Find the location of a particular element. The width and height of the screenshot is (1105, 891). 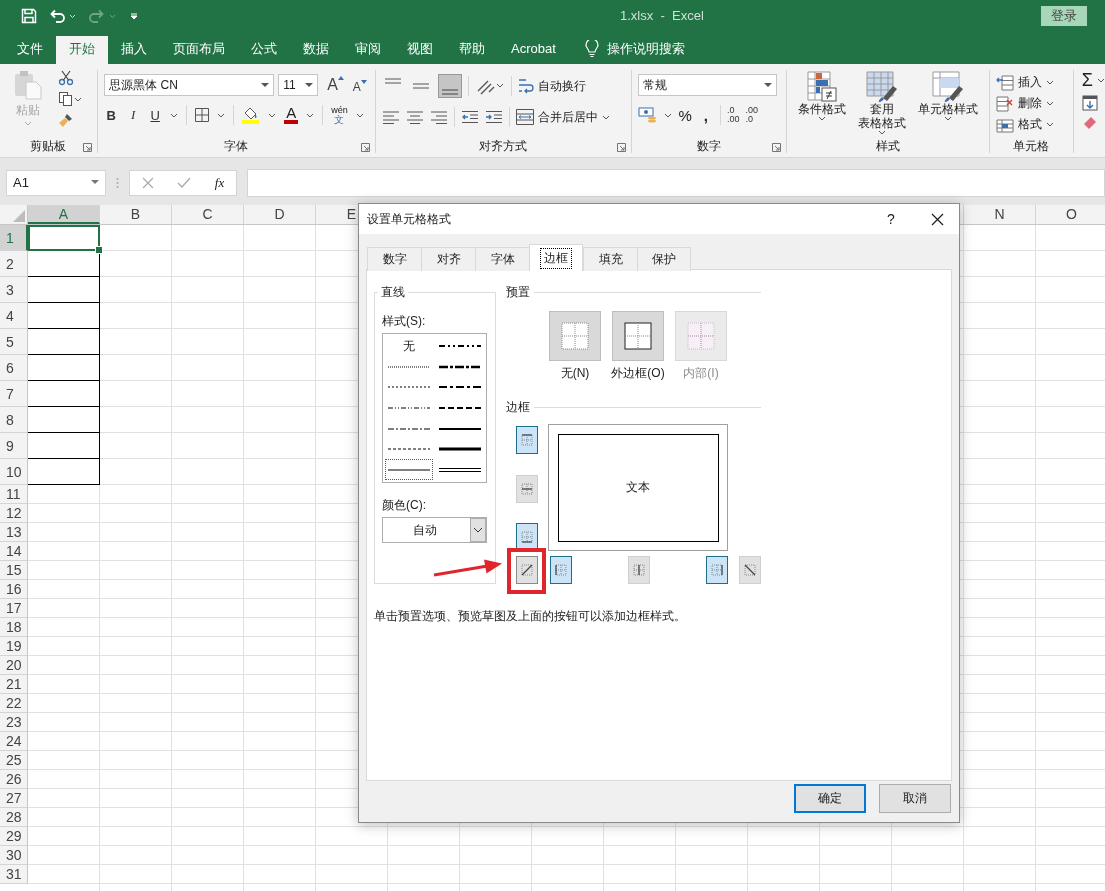

row-header: 8 is located at coordinates (14, 420).